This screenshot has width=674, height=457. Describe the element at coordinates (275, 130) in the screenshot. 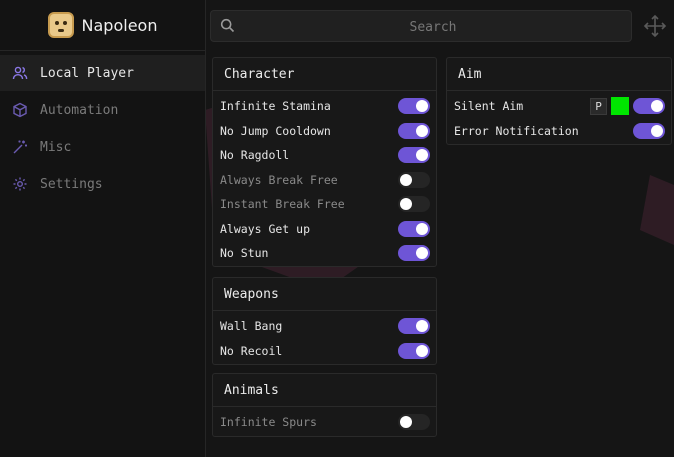

I see `toggle-label: No Jump Cooldown` at that location.